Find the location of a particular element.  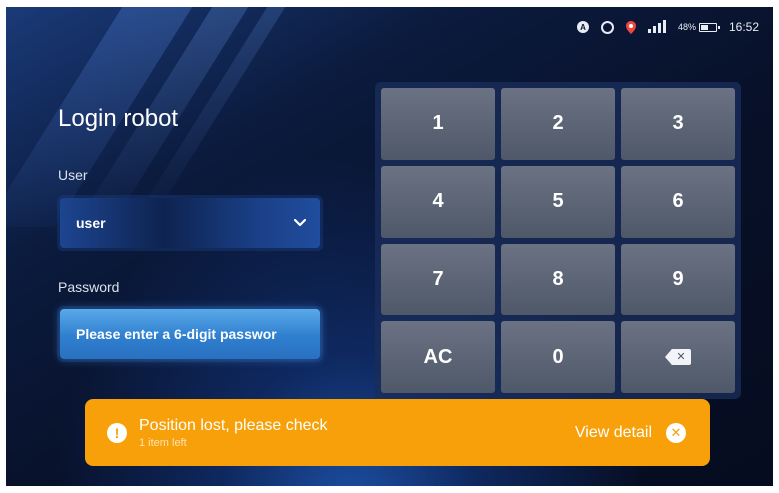

signal-icon is located at coordinates (656, 26).